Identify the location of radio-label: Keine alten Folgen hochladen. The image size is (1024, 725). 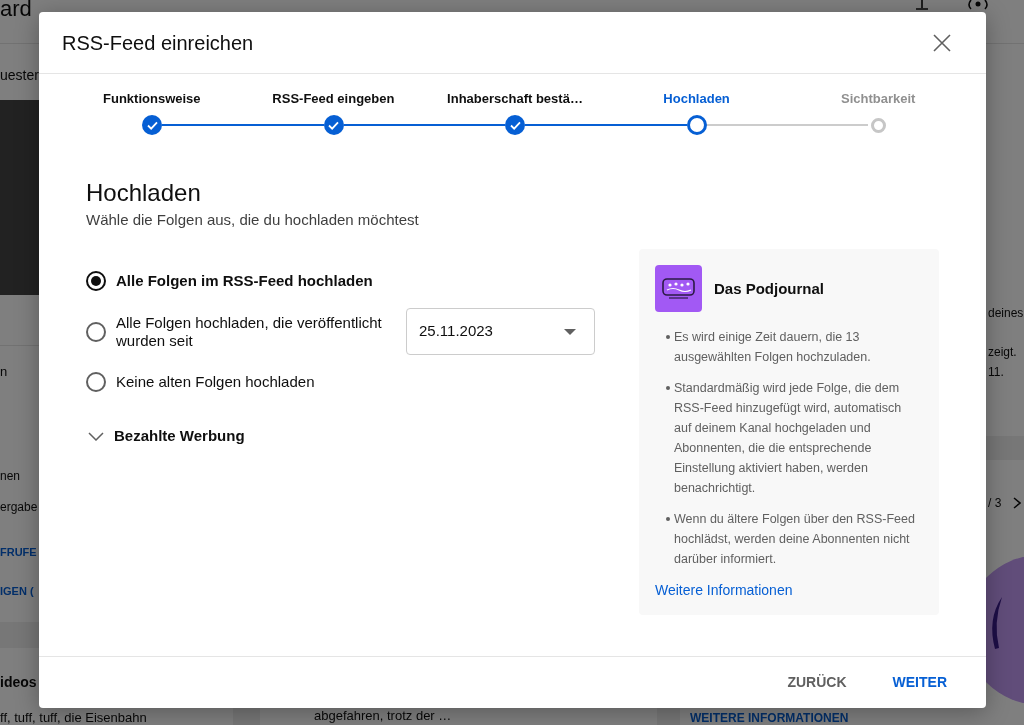
(215, 382).